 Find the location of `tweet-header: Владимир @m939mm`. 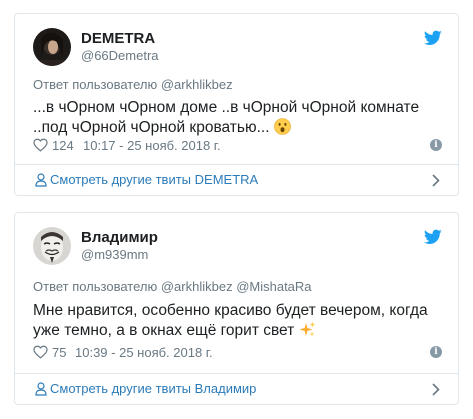

tweet-header: Владимир @m939mm is located at coordinates (237, 247).